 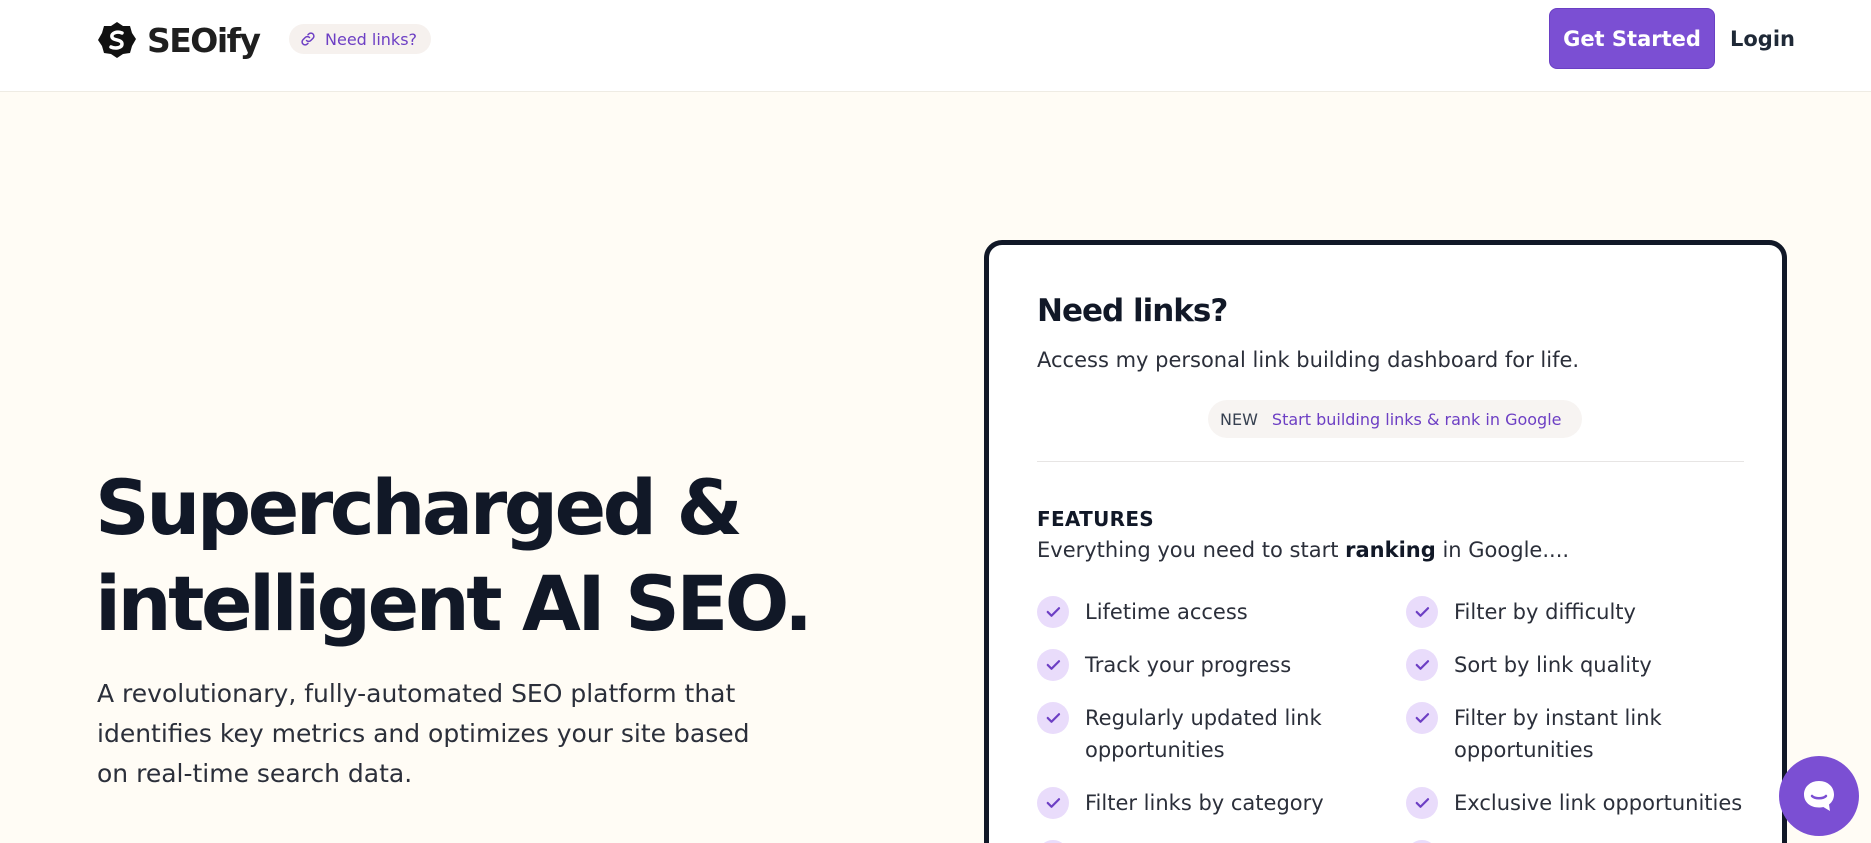 I want to click on feature-item: Track your progress, so click(x=1207, y=665).